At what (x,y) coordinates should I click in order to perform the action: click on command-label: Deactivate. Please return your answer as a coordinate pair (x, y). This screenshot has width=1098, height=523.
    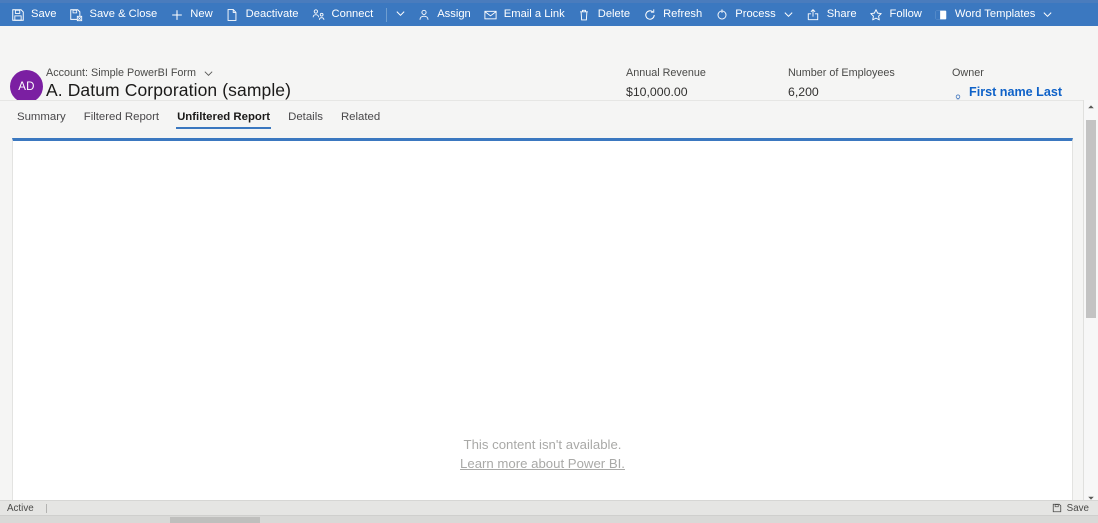
    Looking at the image, I should click on (272, 14).